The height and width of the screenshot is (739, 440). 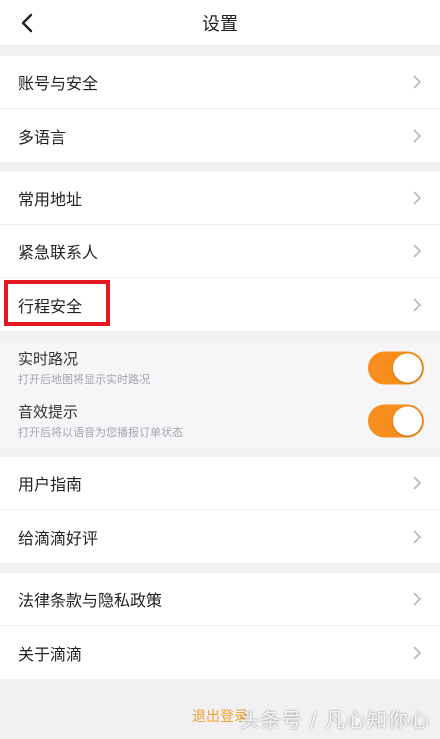 I want to click on row-language: 多语言, so click(x=220, y=135).